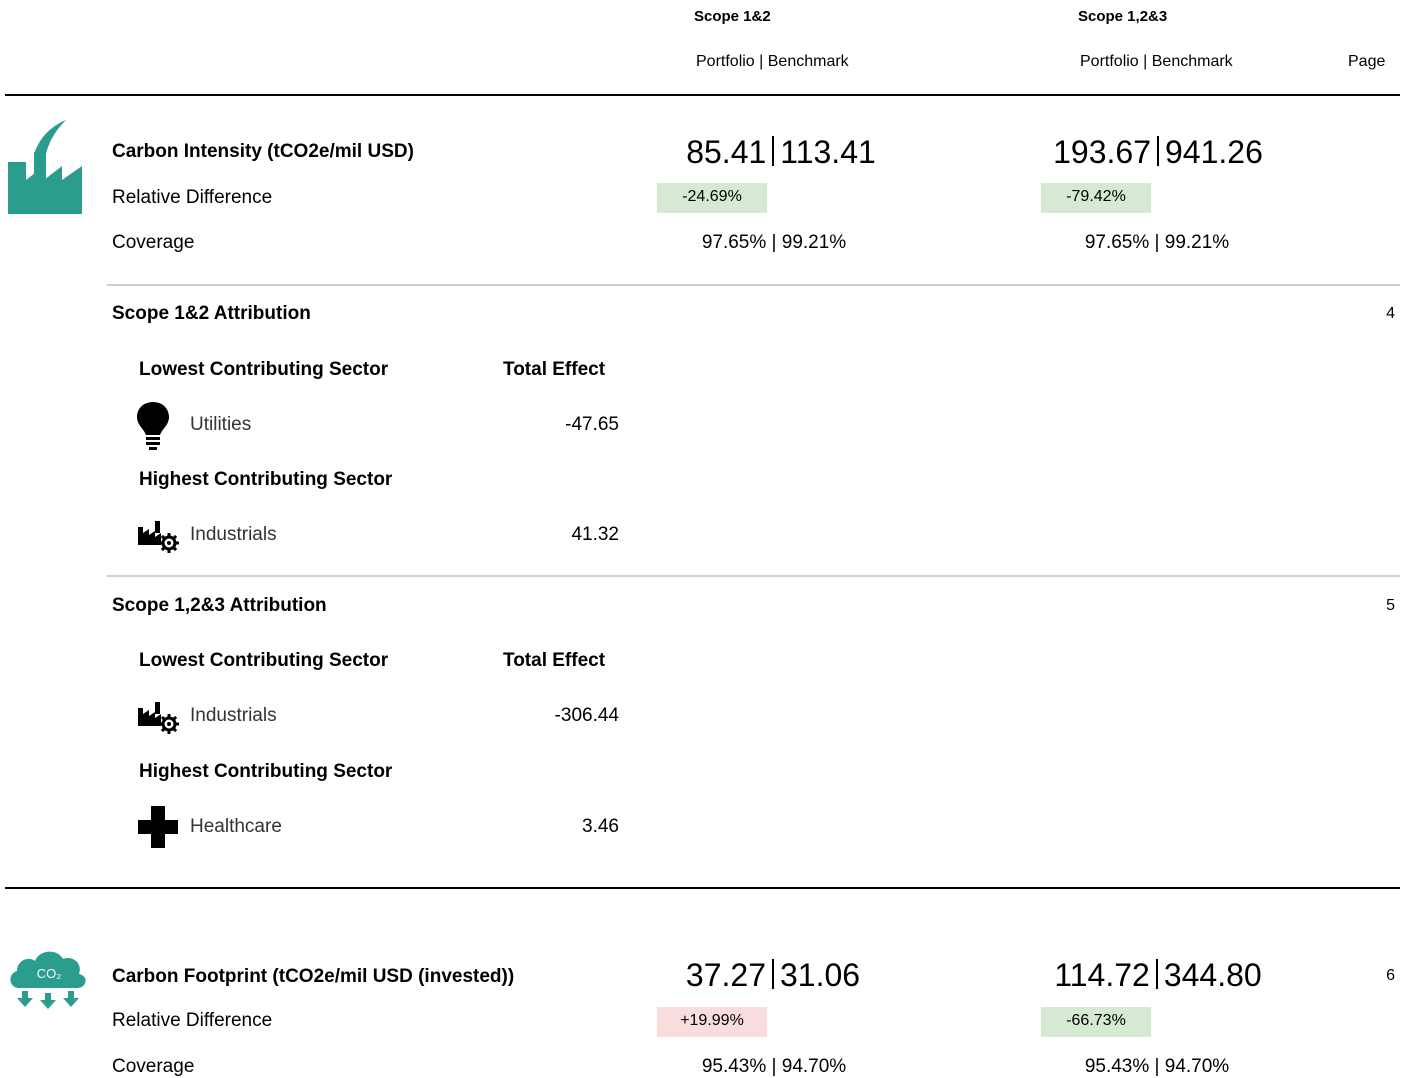 Image resolution: width=1410 pixels, height=1078 pixels. I want to click on scope12-lowest-effect: -47.65, so click(592, 424).